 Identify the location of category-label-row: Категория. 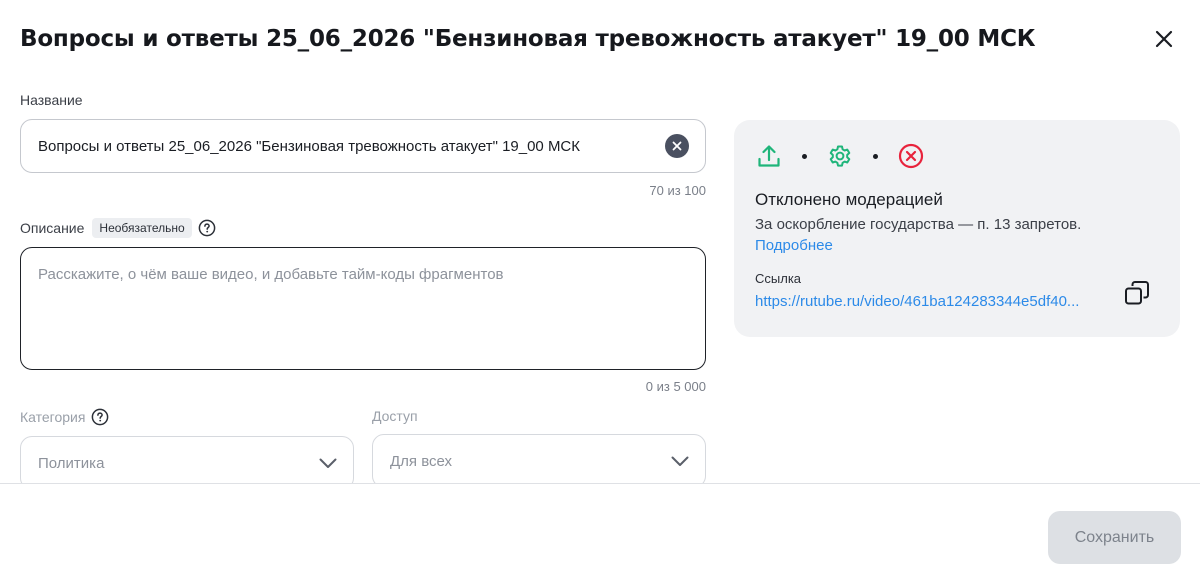
(187, 417).